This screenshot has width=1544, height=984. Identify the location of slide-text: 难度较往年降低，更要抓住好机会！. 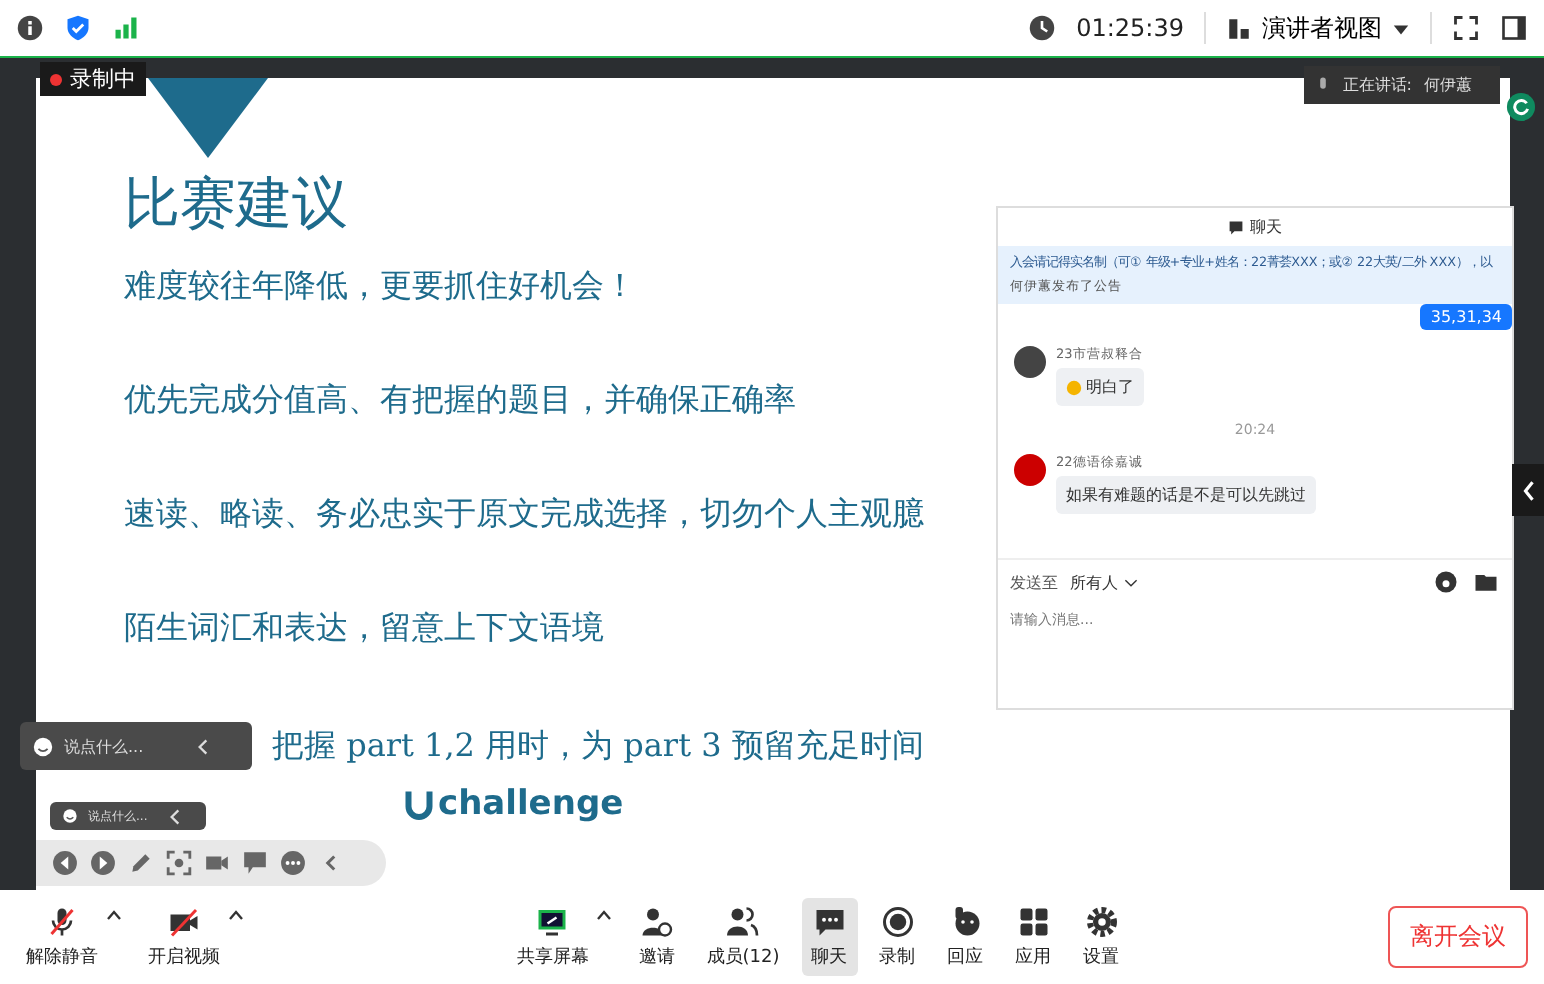
(380, 287).